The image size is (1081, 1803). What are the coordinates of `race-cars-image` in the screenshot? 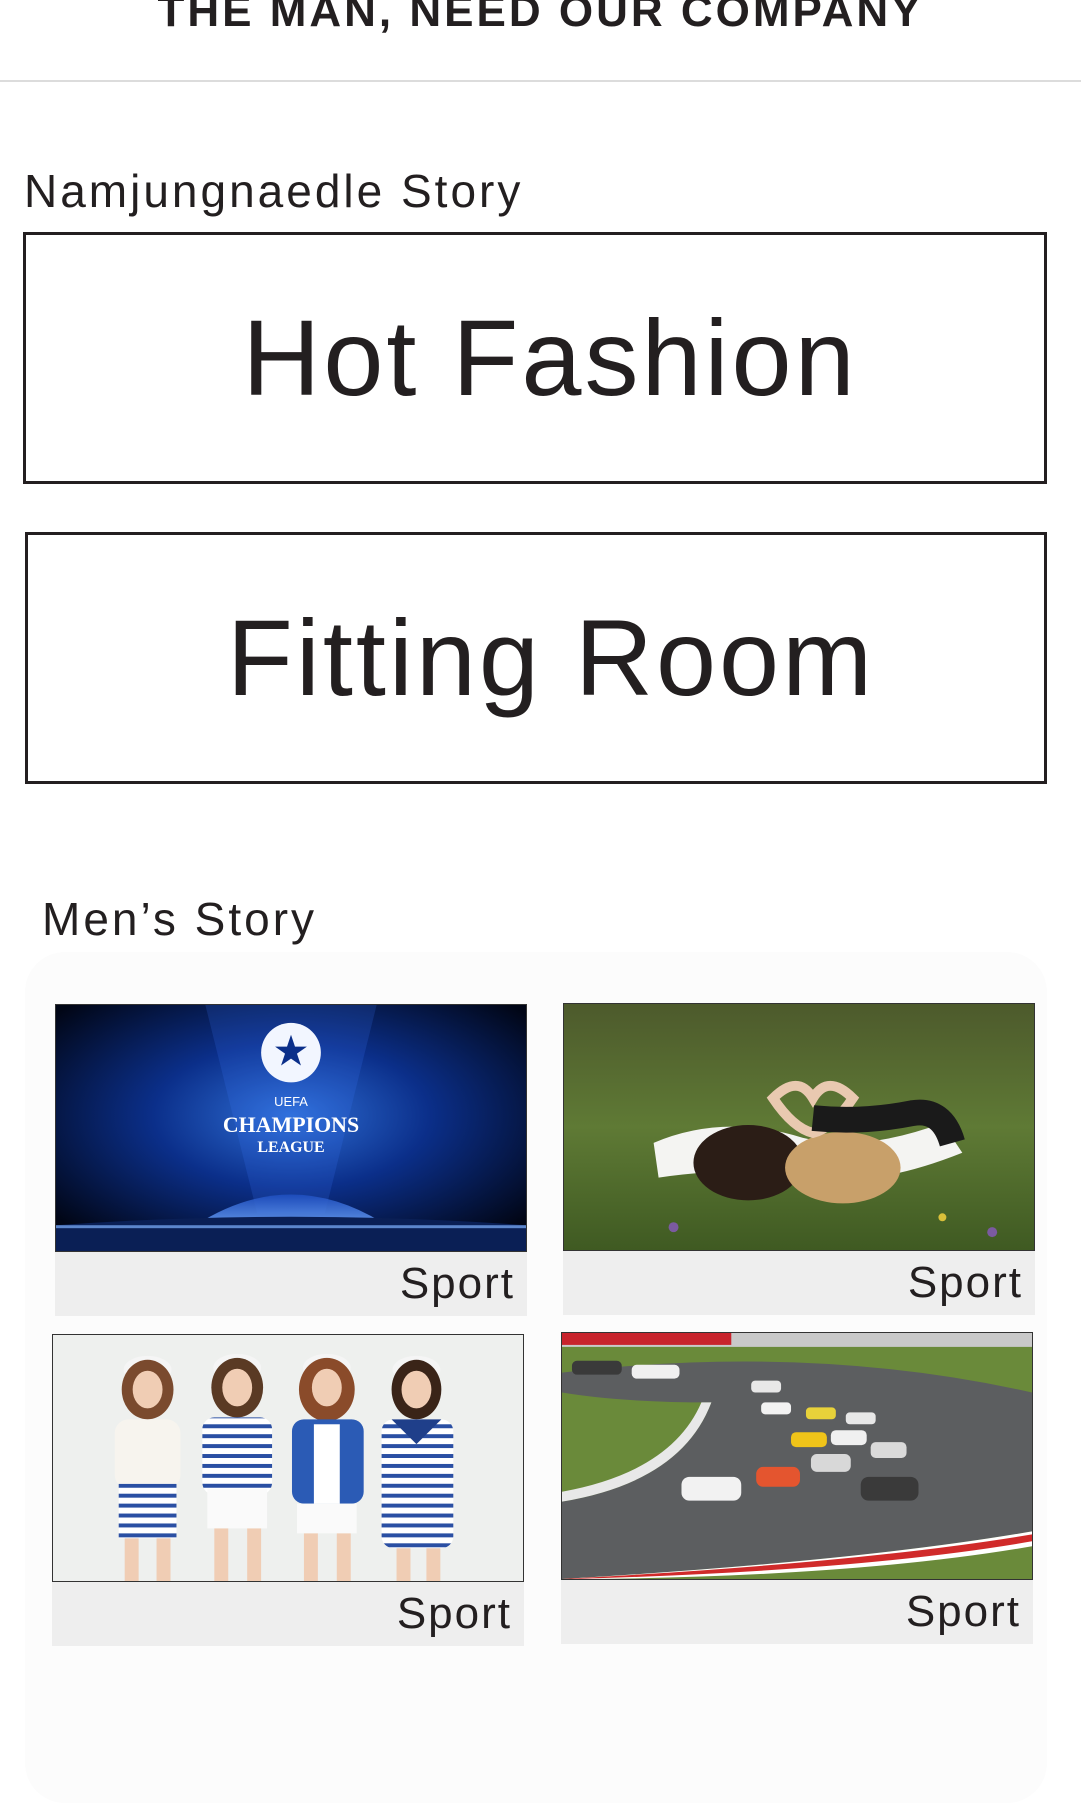 It's located at (797, 1456).